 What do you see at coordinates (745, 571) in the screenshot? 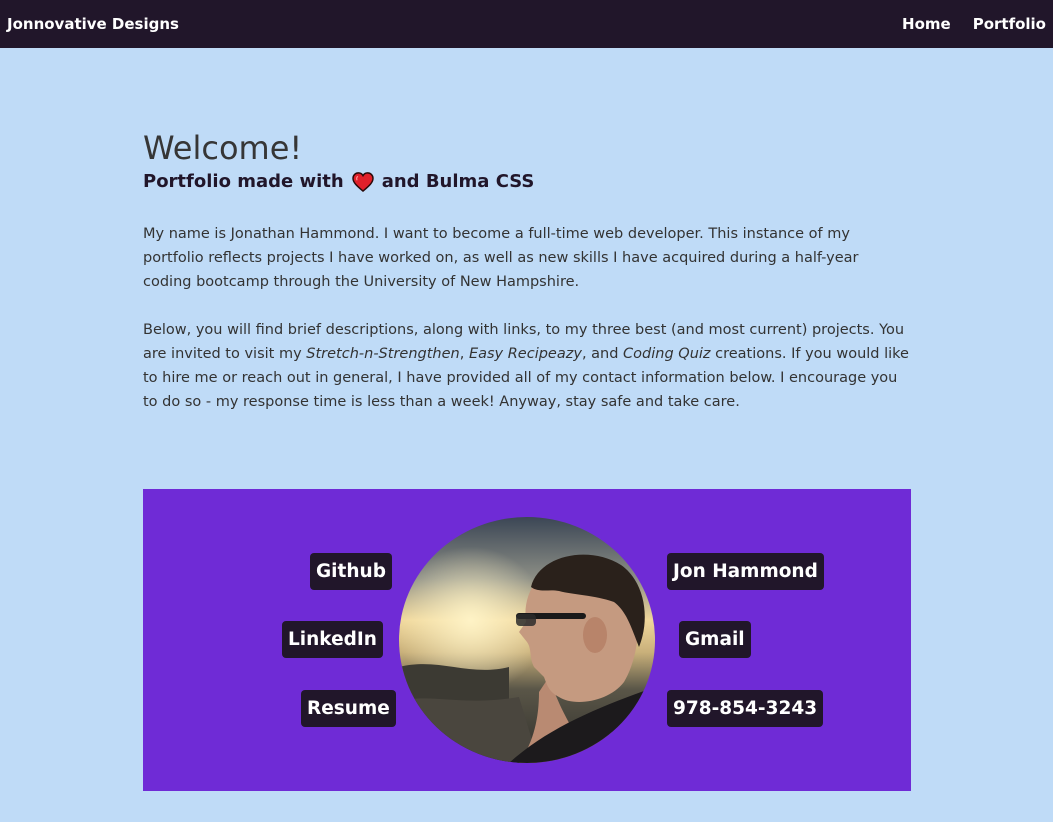
I see `name-tag: Jon Hammond` at bounding box center [745, 571].